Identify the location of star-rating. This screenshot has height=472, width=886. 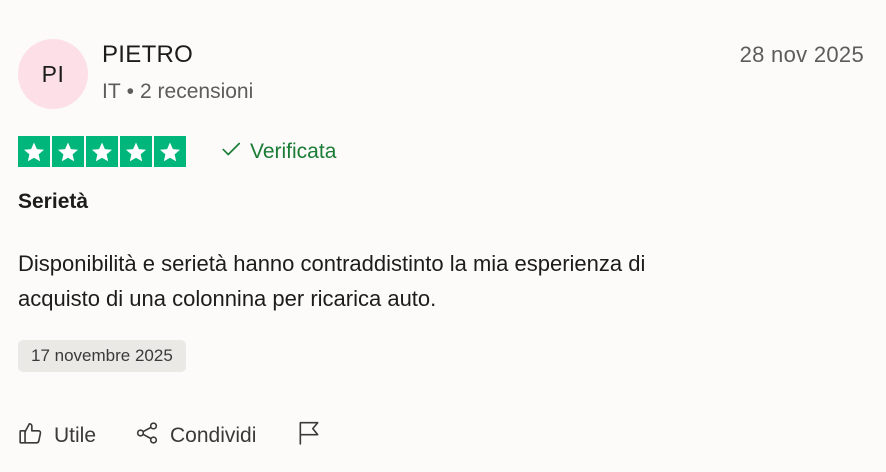
(102, 151).